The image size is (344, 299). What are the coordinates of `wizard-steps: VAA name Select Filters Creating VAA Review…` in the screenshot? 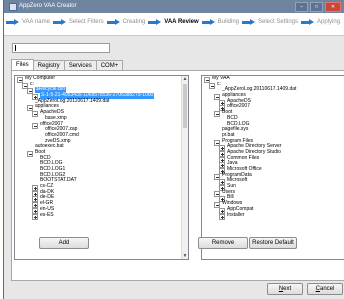 It's located at (173, 22).